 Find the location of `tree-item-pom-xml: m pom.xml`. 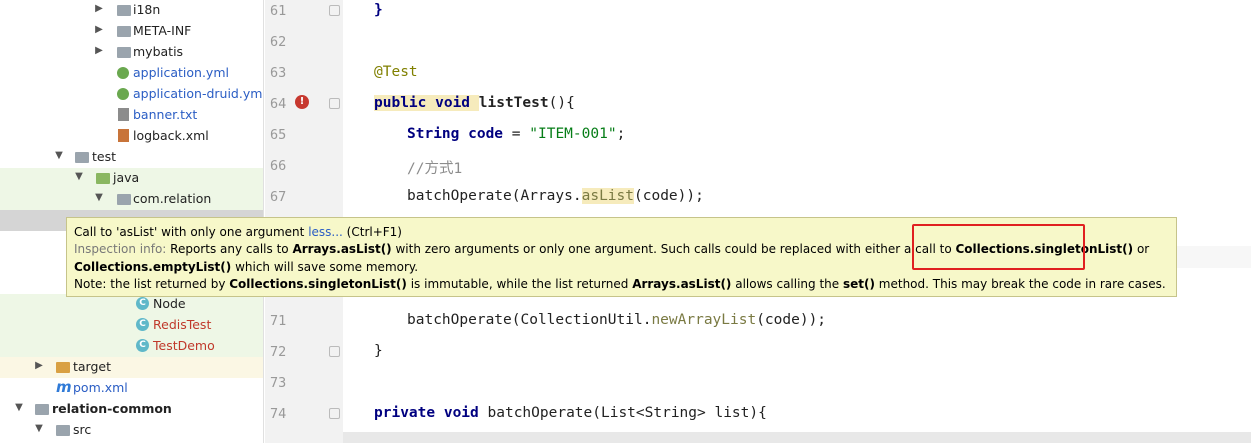

tree-item-pom-xml: m pom.xml is located at coordinates (131, 388).